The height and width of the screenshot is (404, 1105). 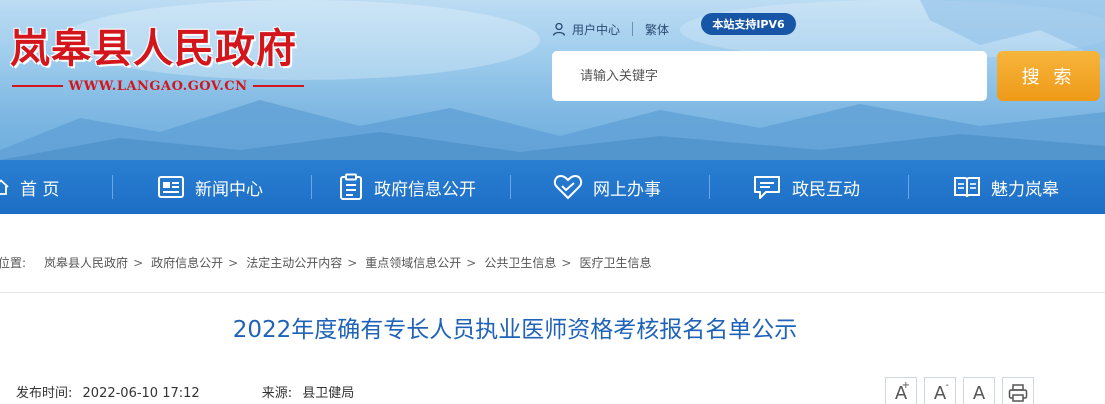 I want to click on article-meta: 发布时间: 2022-06-10 17:12 来源: 县卫健局, so click(x=185, y=391).